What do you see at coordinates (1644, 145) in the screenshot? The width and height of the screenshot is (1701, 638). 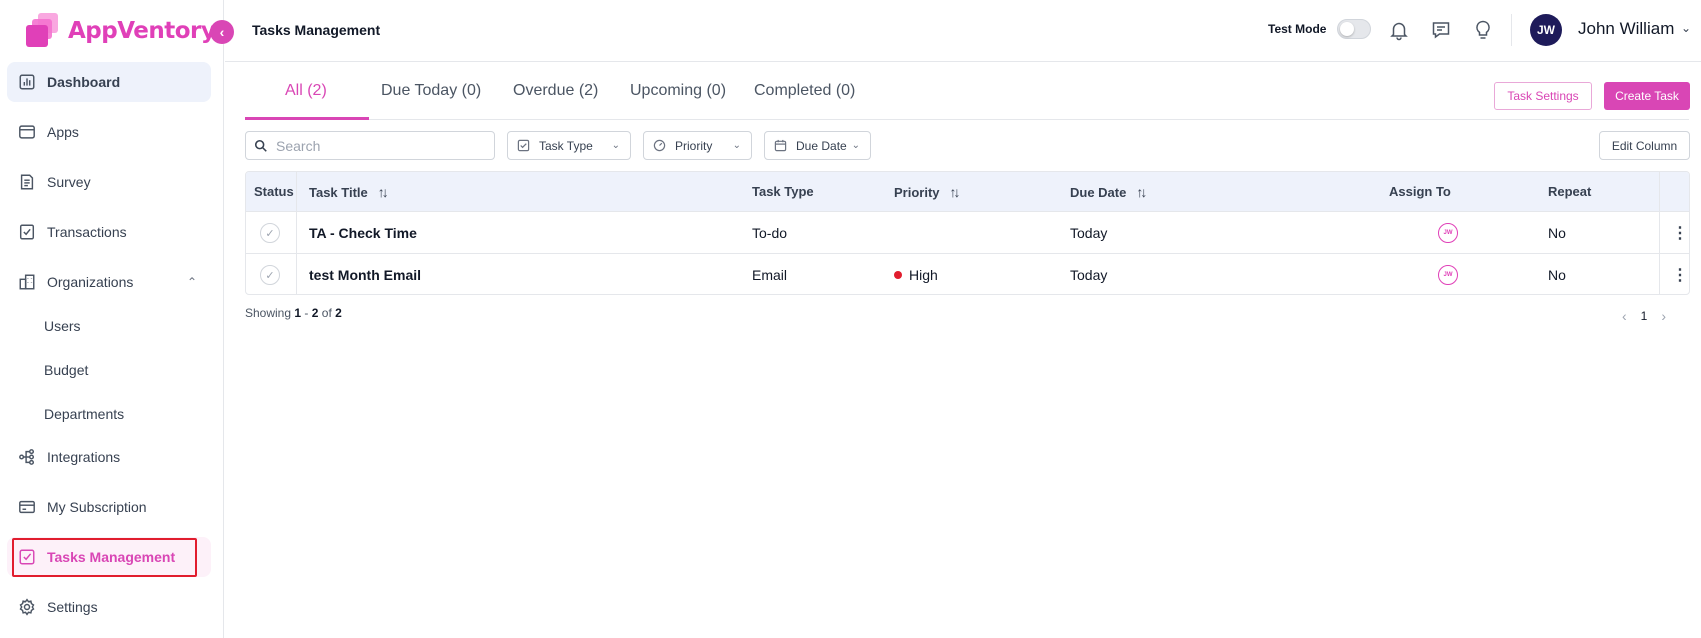 I see `edit-column-button: Edit Column` at bounding box center [1644, 145].